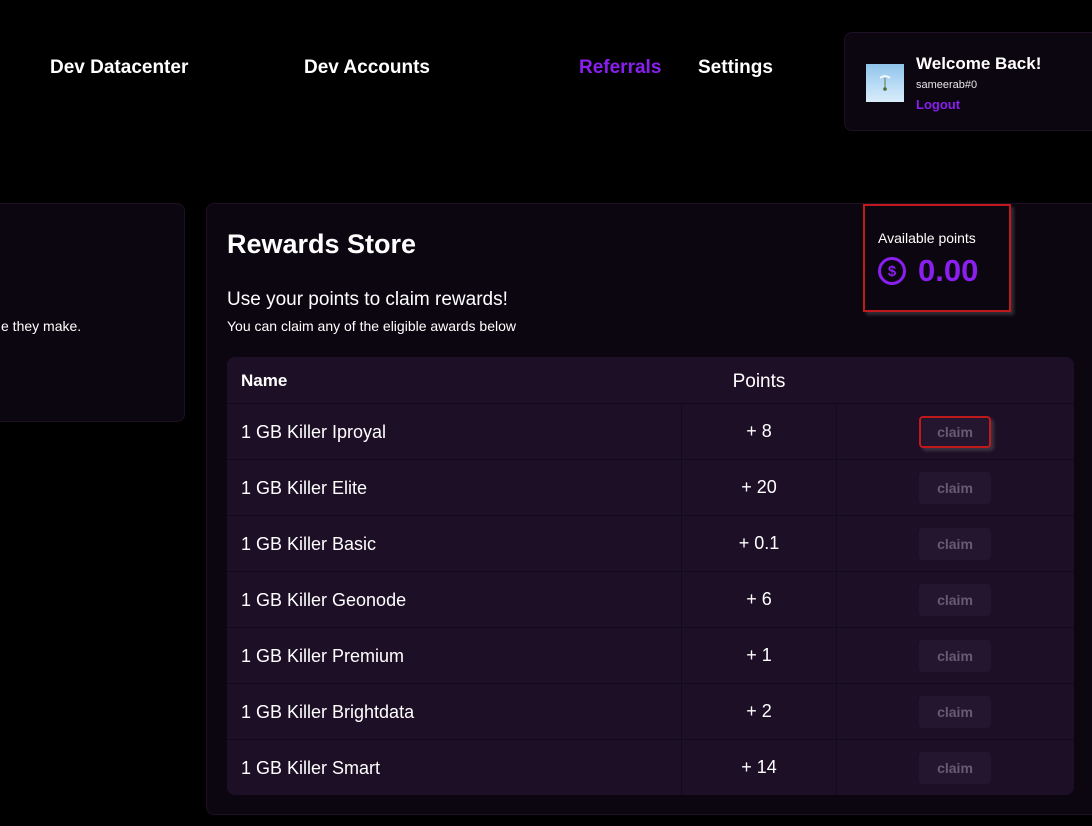 The height and width of the screenshot is (826, 1092). Describe the element at coordinates (650, 487) in the screenshot. I see `table-row: 1 GB Killer Elite + 20 claim` at that location.